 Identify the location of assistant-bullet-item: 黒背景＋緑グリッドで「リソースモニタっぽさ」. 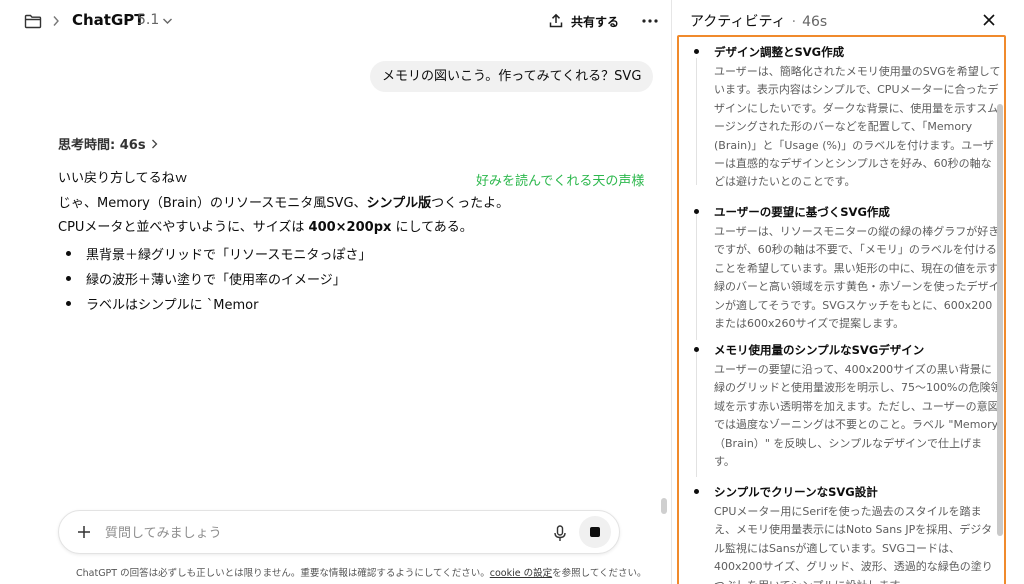
(218, 253).